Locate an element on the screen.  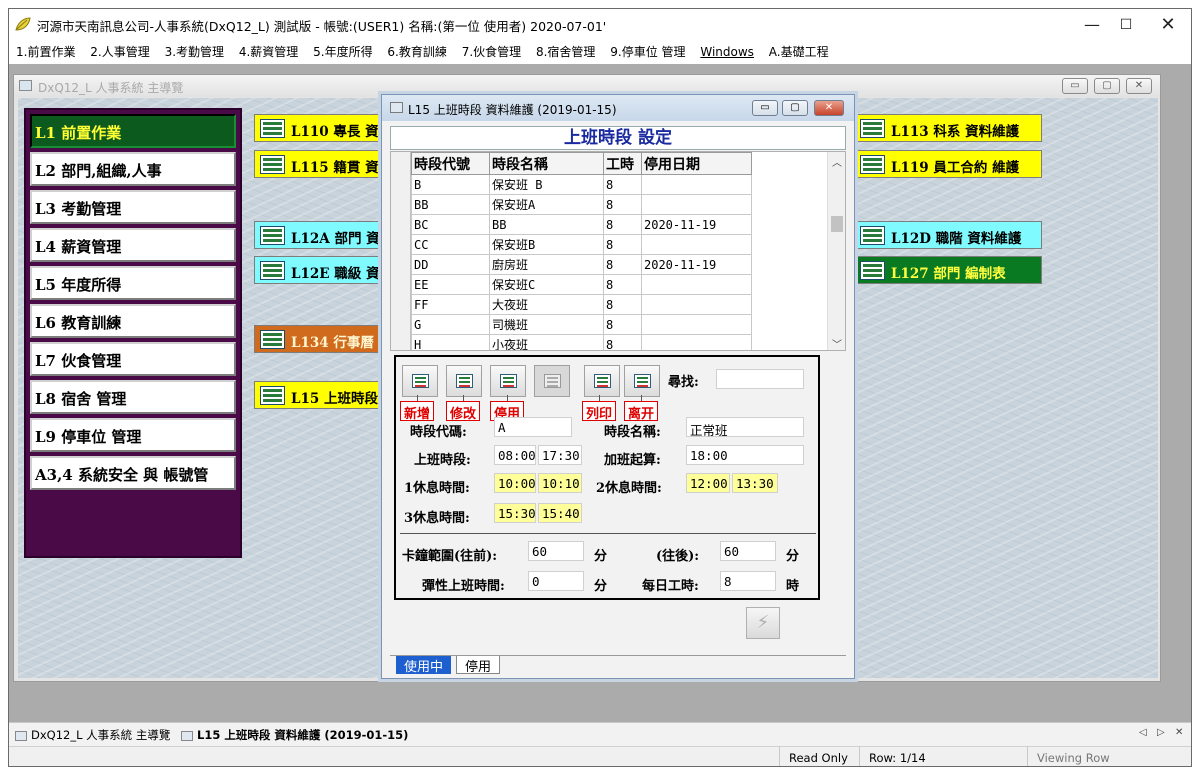
table-row: BC BB 8 2020-11-19 is located at coordinates (581, 224).